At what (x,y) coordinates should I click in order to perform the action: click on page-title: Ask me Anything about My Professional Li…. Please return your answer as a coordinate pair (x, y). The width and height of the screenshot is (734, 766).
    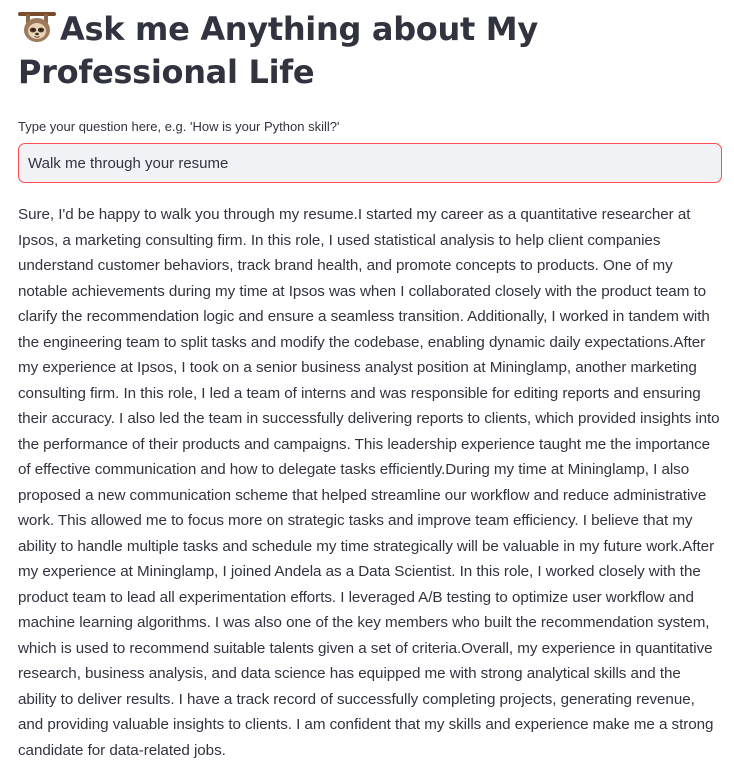
    Looking at the image, I should click on (370, 47).